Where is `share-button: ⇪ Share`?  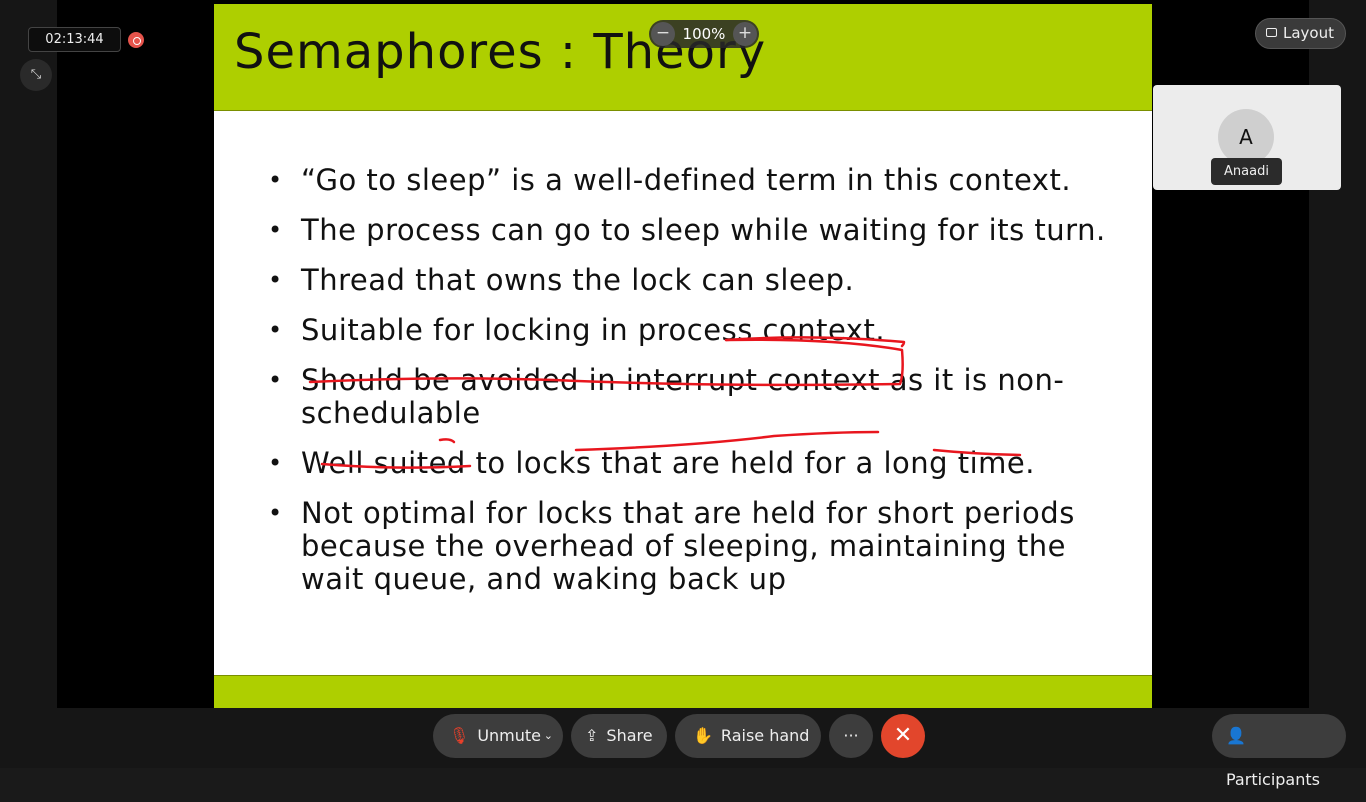
share-button: ⇪ Share is located at coordinates (619, 736).